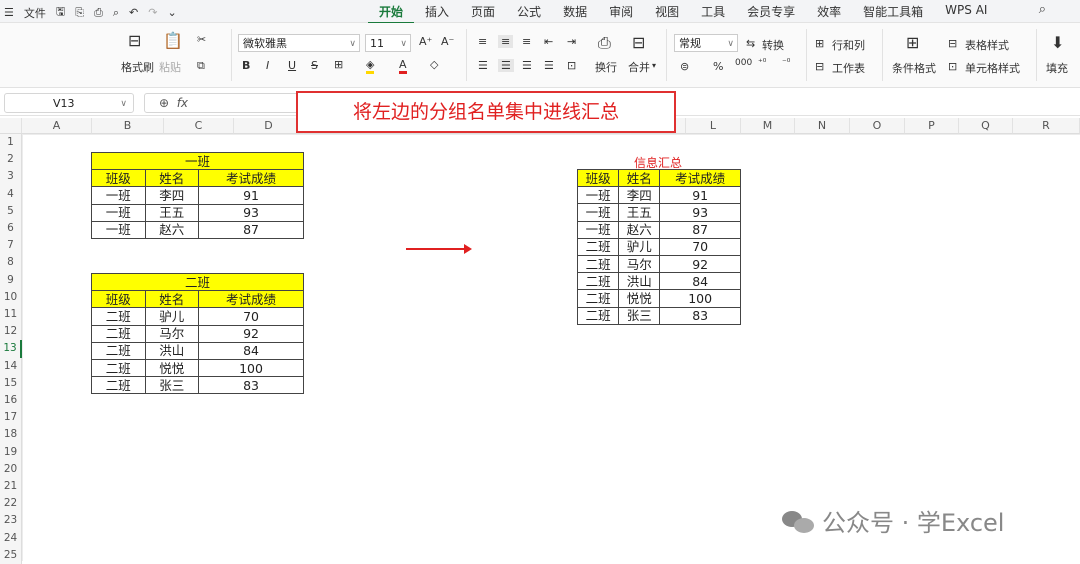 Image resolution: width=1080 pixels, height=564 pixels. I want to click on conditional-format-icon: ⊞, so click(912, 42).